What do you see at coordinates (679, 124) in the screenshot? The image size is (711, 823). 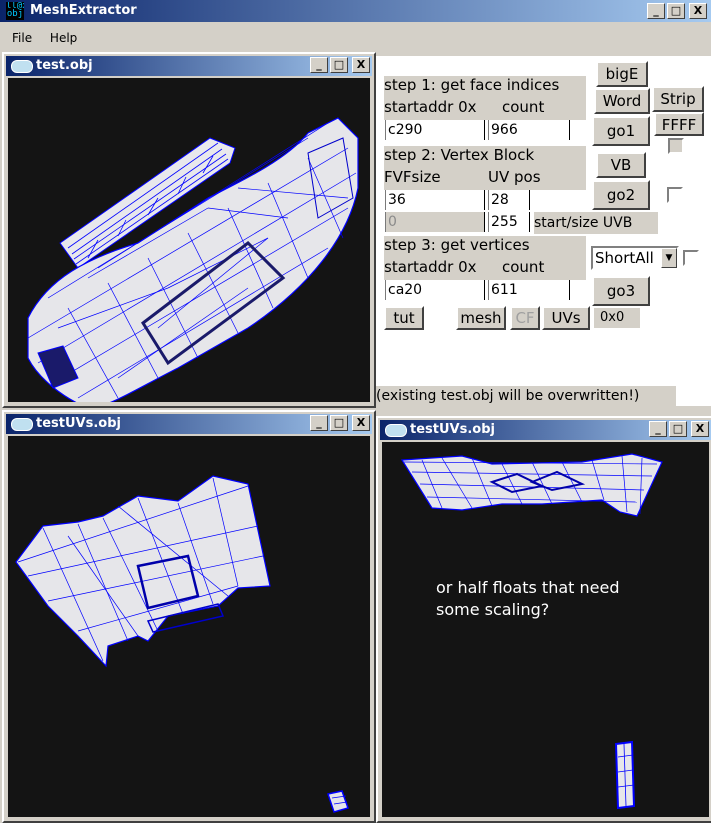 I see `ffff-button: FFFF` at bounding box center [679, 124].